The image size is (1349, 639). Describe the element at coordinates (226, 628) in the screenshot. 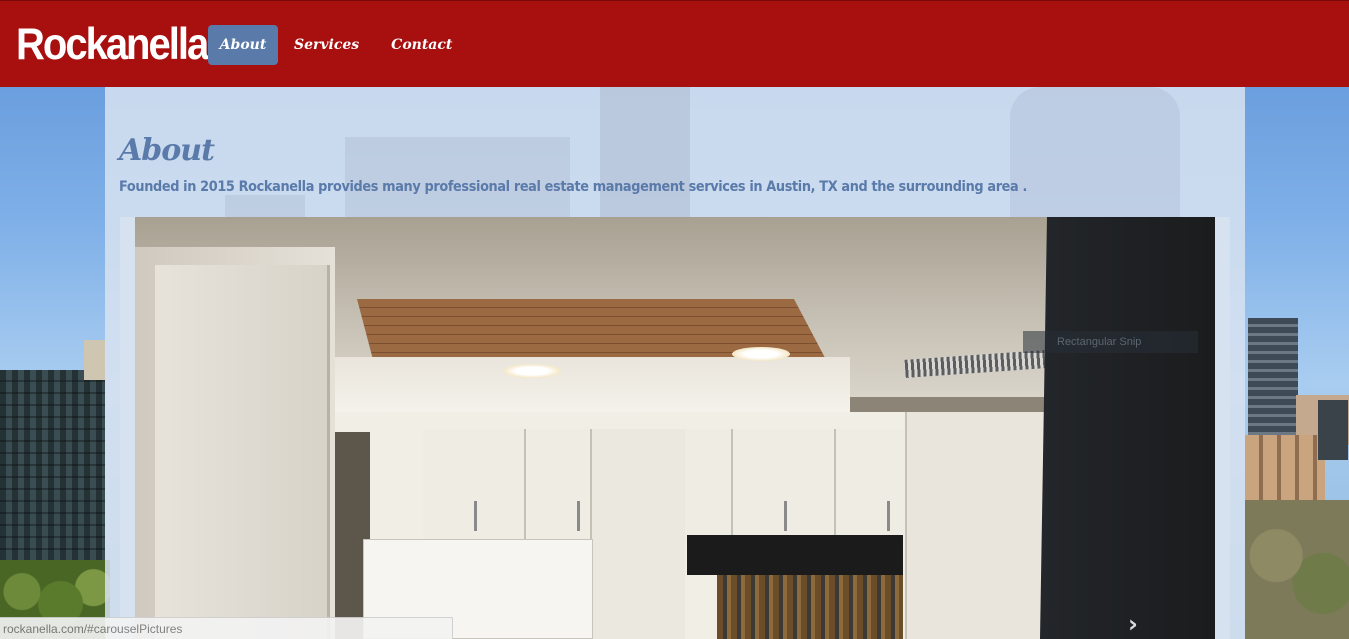

I see `browser-status-url: rockanella.com/#carouselPictures` at that location.